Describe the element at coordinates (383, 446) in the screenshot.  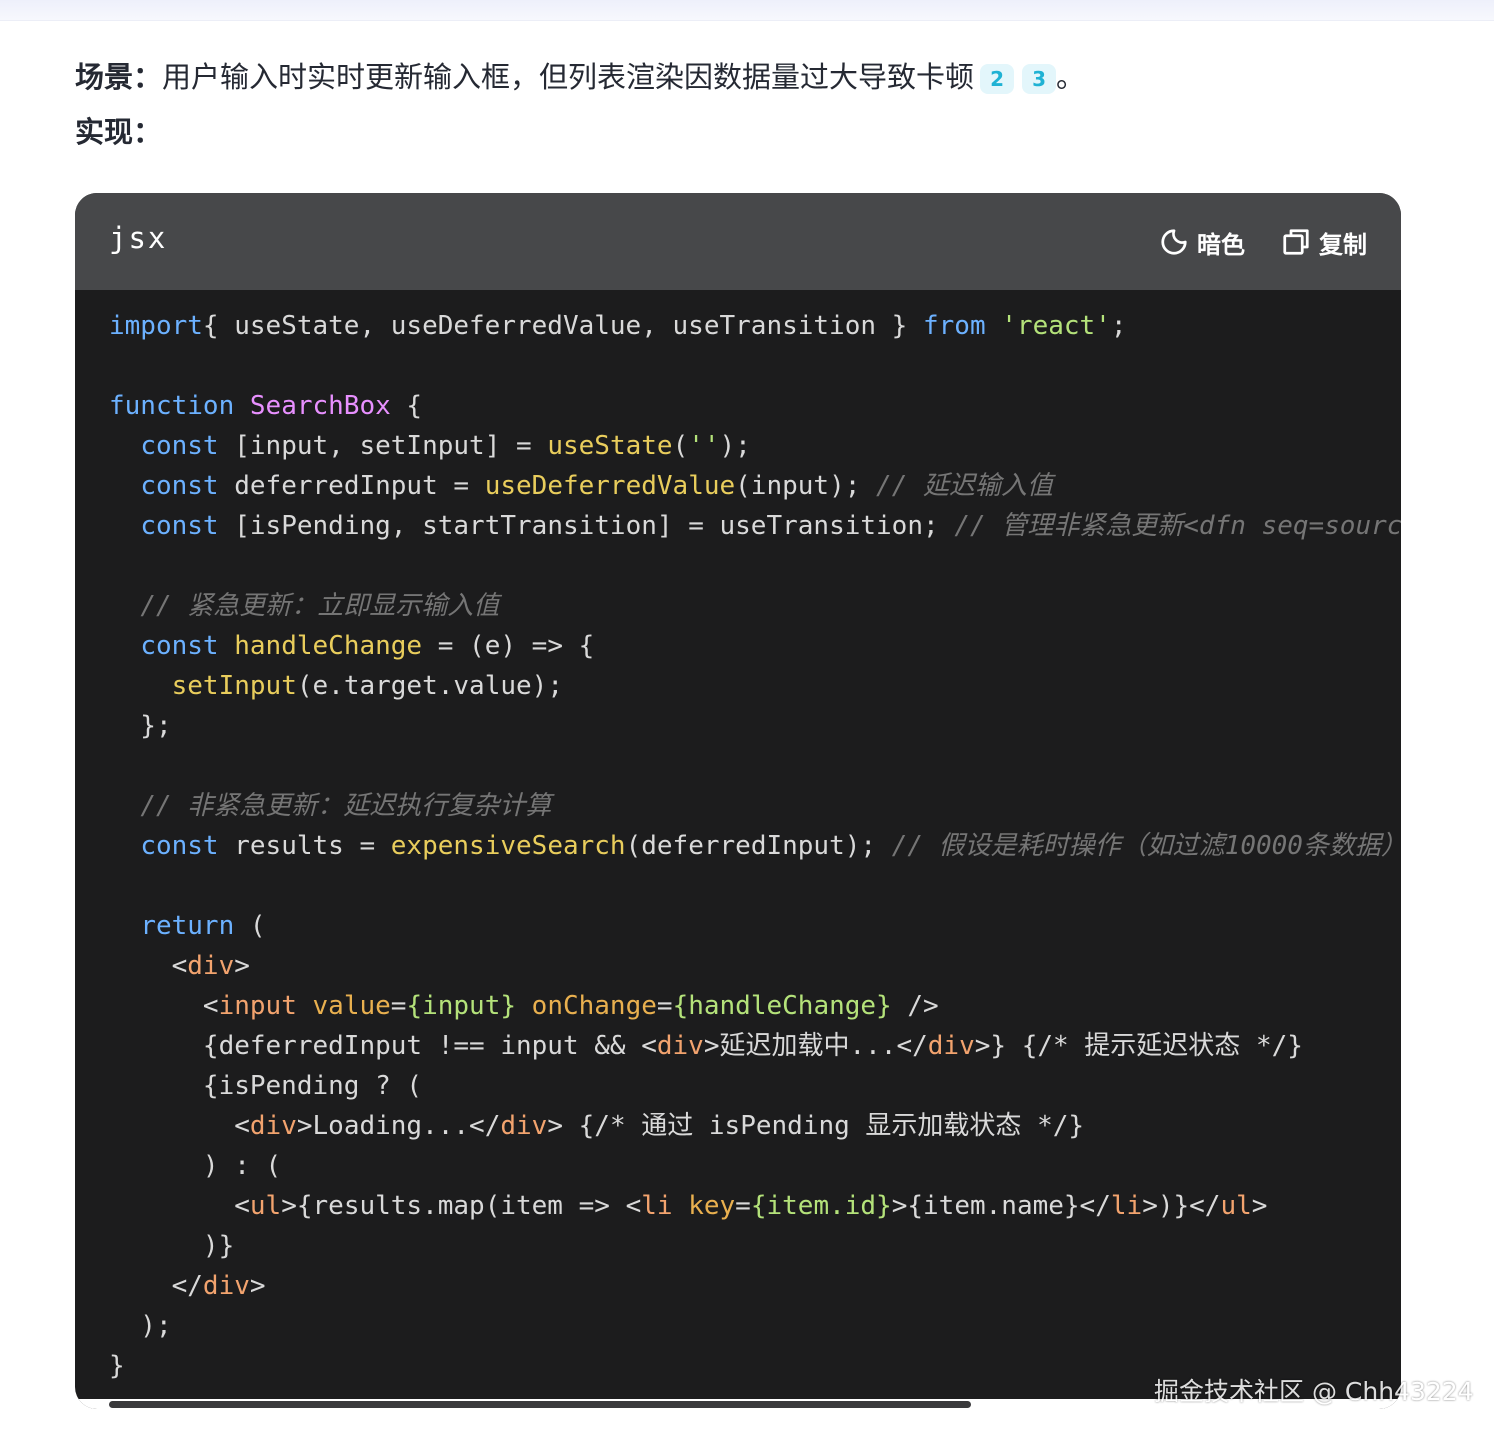
I see `code-token: [input, setInput] =` at that location.